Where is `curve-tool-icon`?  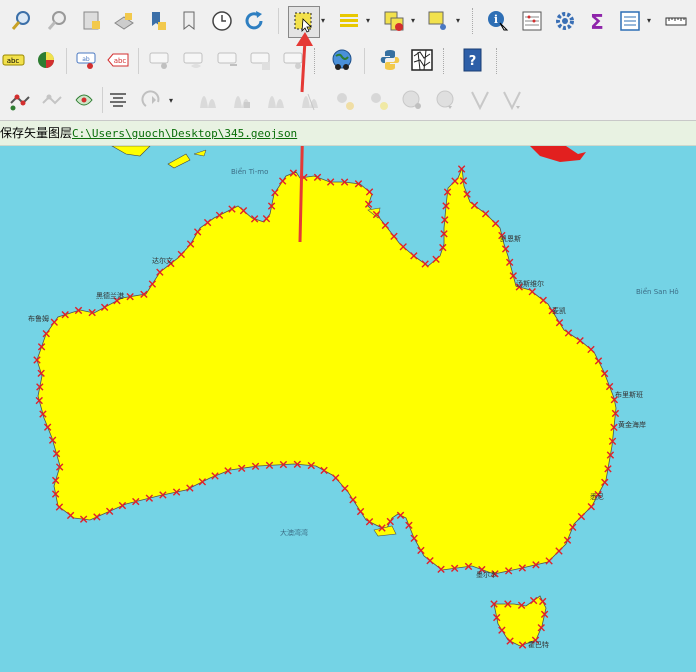 curve-tool-icon is located at coordinates (208, 100).